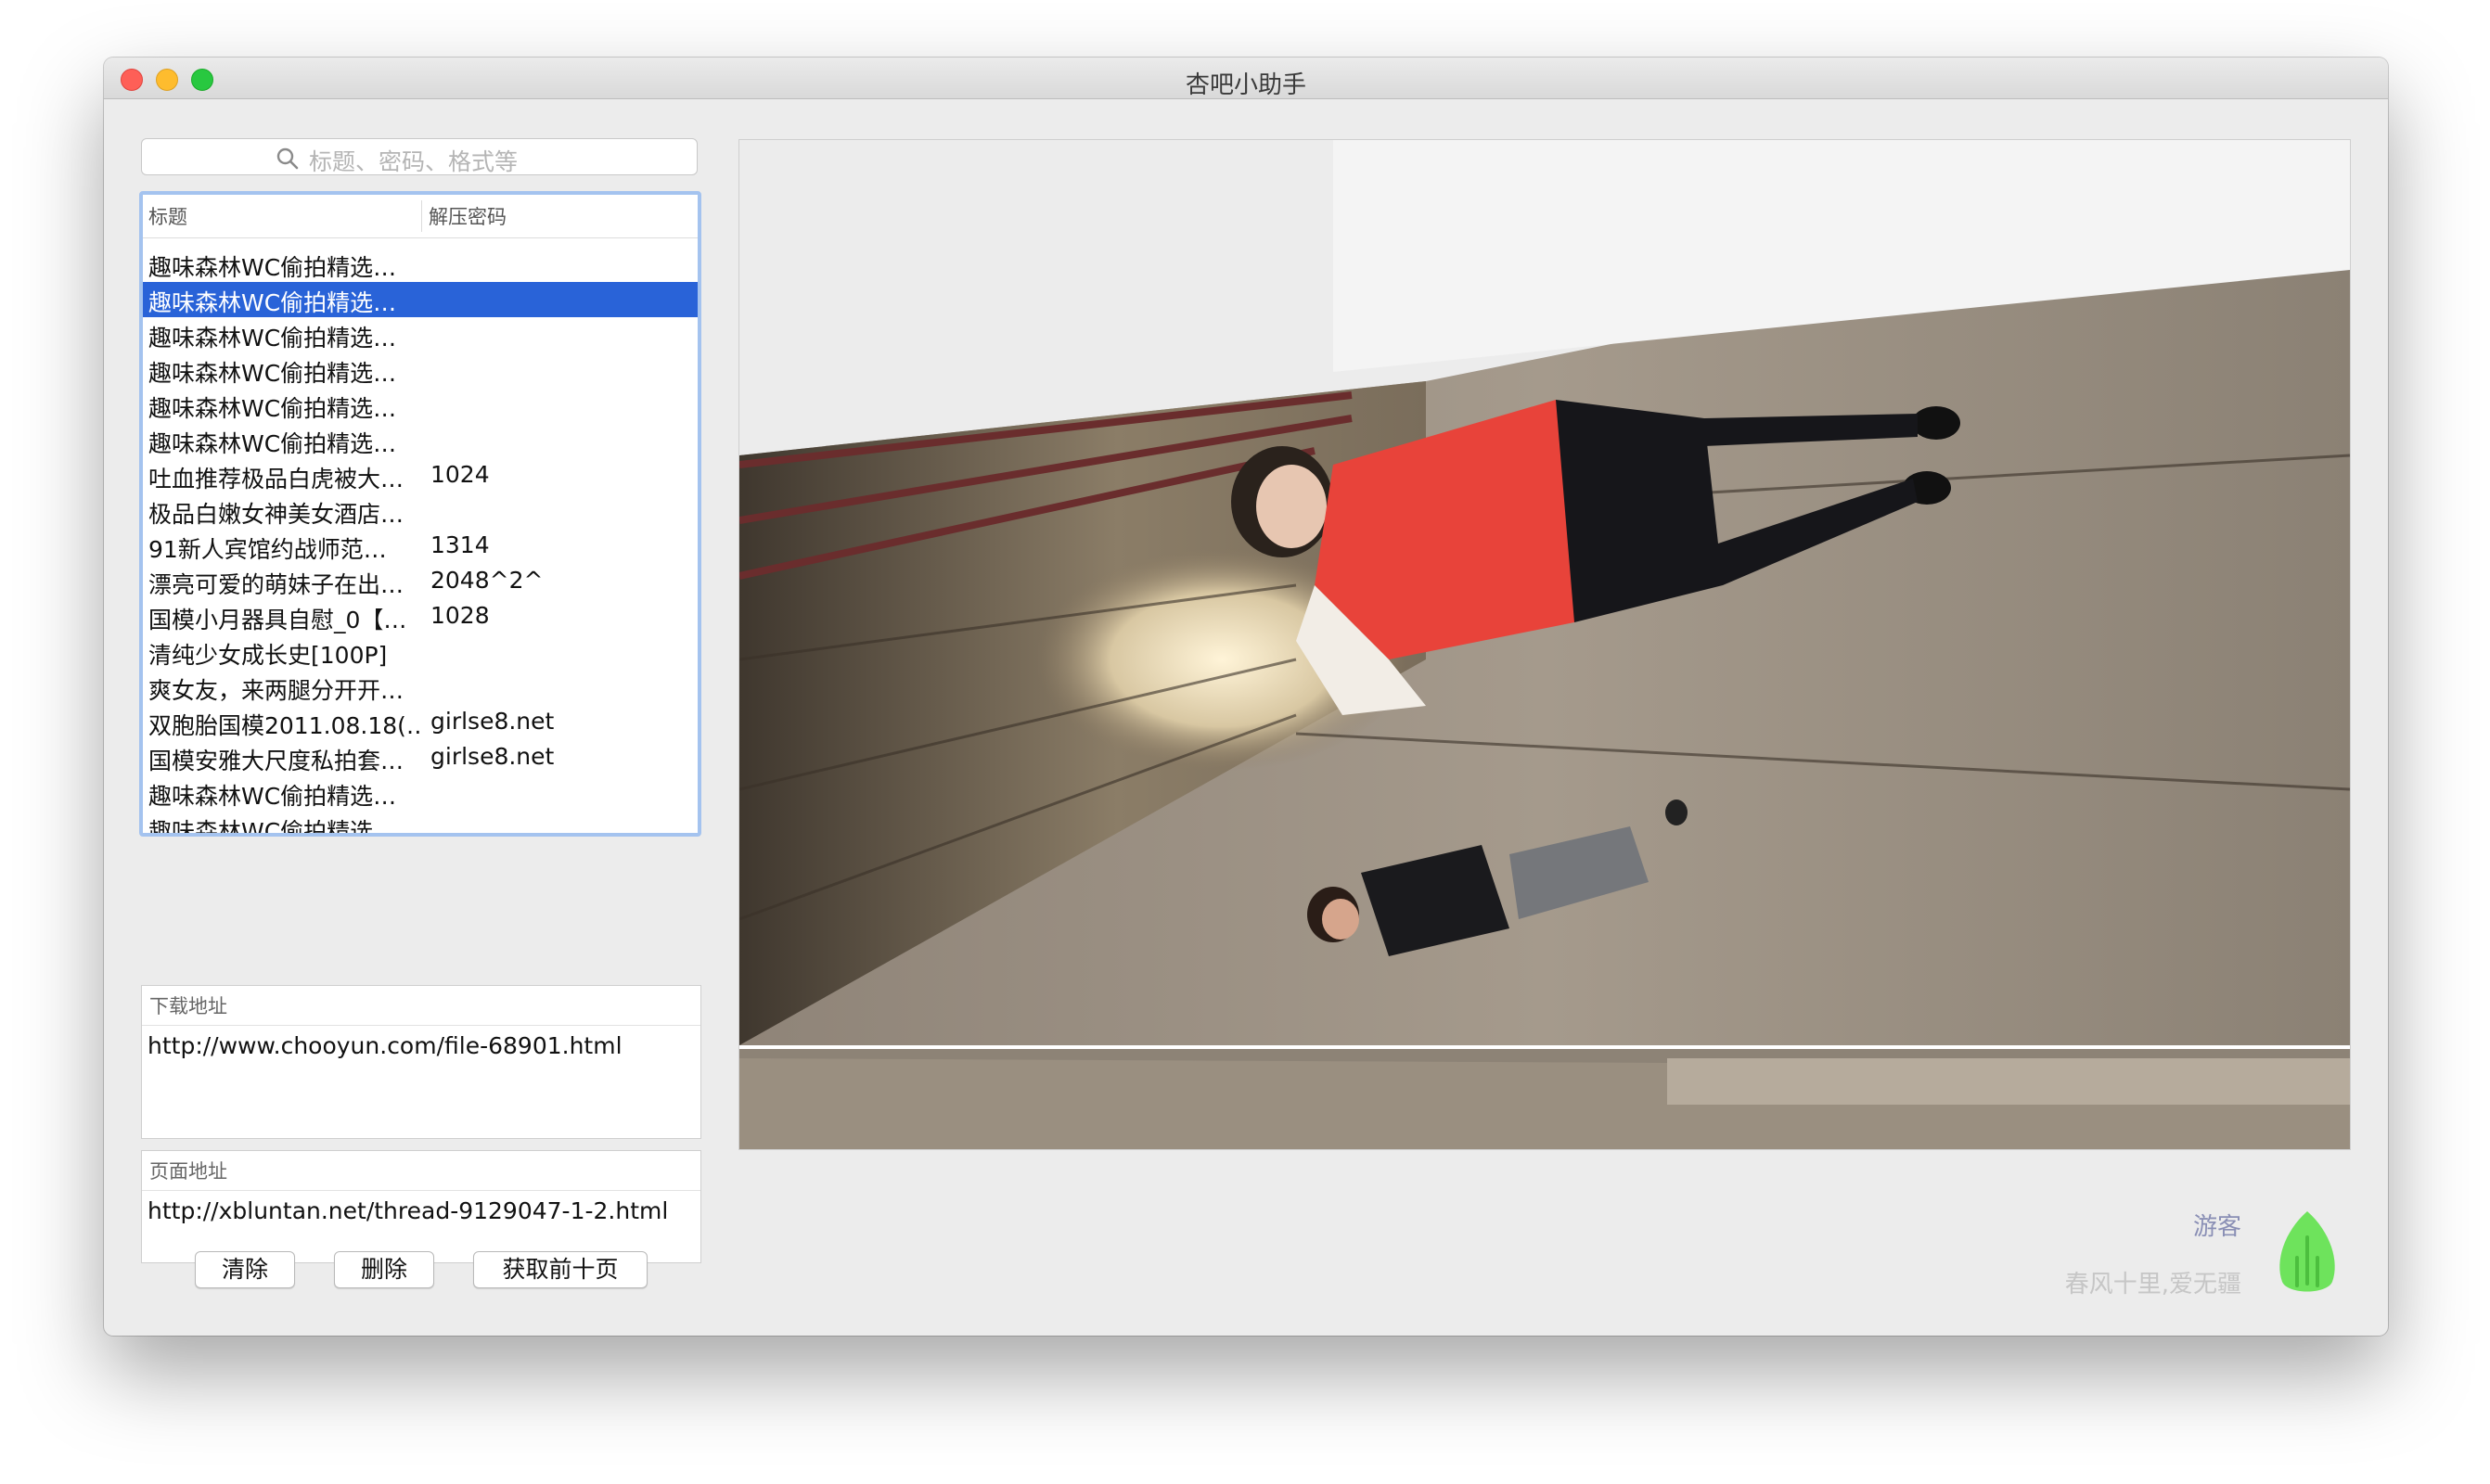 Image resolution: width=2490 pixels, height=1484 pixels. I want to click on search-placeholder: 标题、密码、格式等, so click(414, 161).